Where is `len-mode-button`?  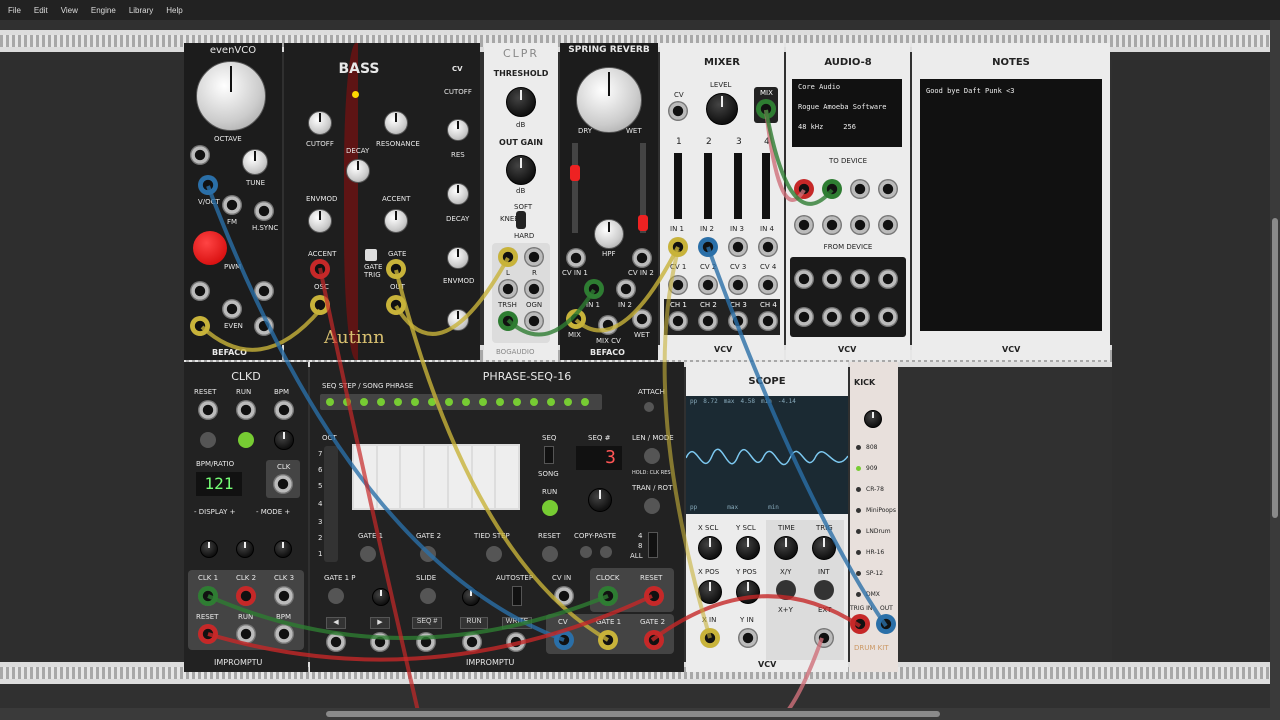
len-mode-button is located at coordinates (652, 456).